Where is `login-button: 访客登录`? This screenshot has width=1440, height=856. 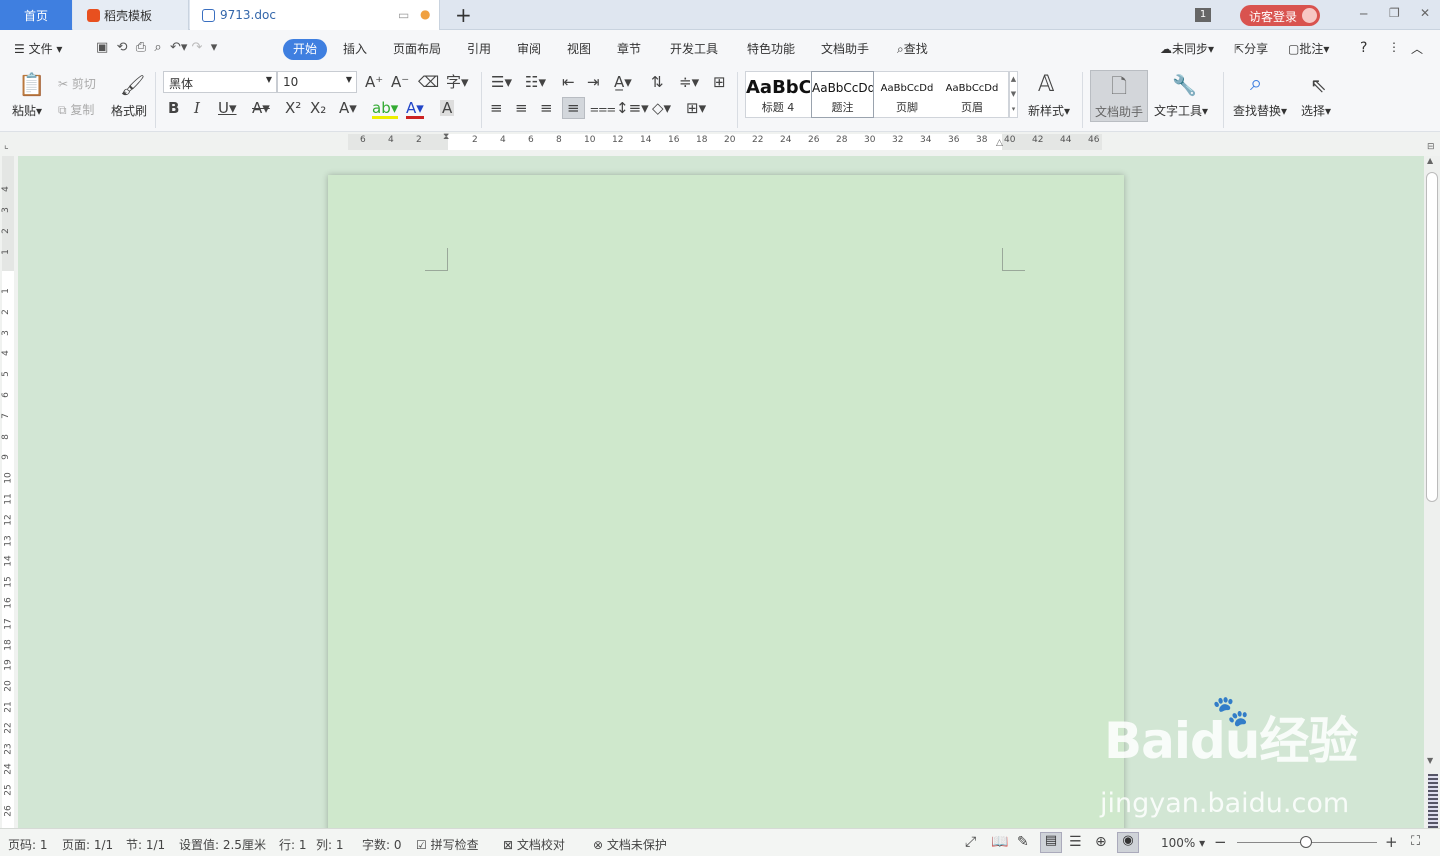 login-button: 访客登录 is located at coordinates (1280, 15).